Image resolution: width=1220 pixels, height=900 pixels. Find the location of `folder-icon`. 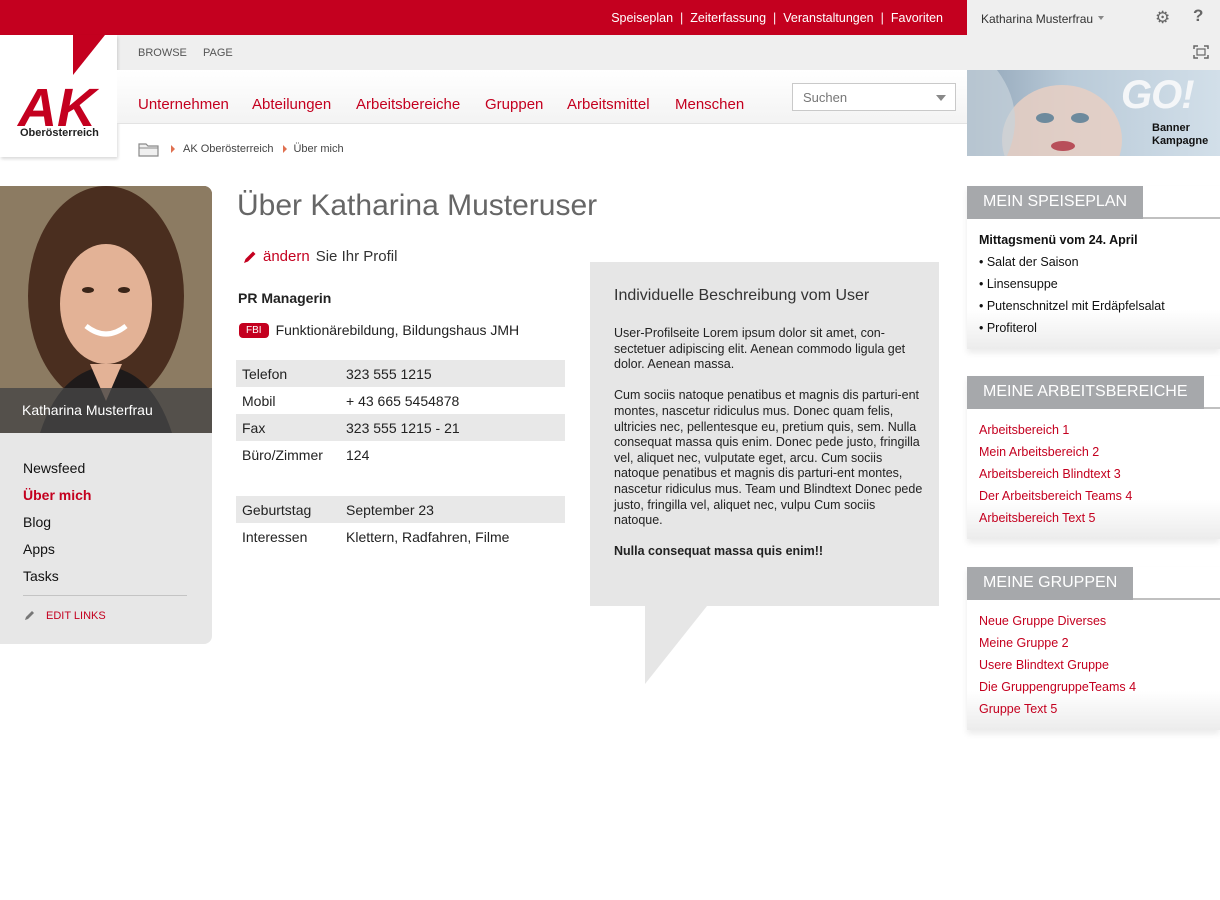

folder-icon is located at coordinates (148, 149).